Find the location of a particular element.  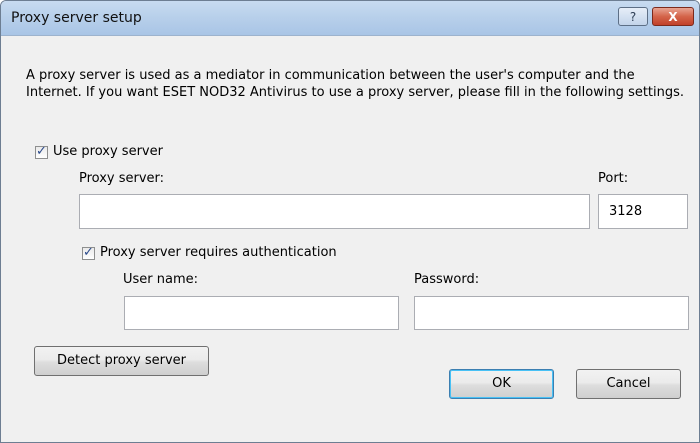

detect-proxy-button: Detect proxy server is located at coordinates (121, 361).